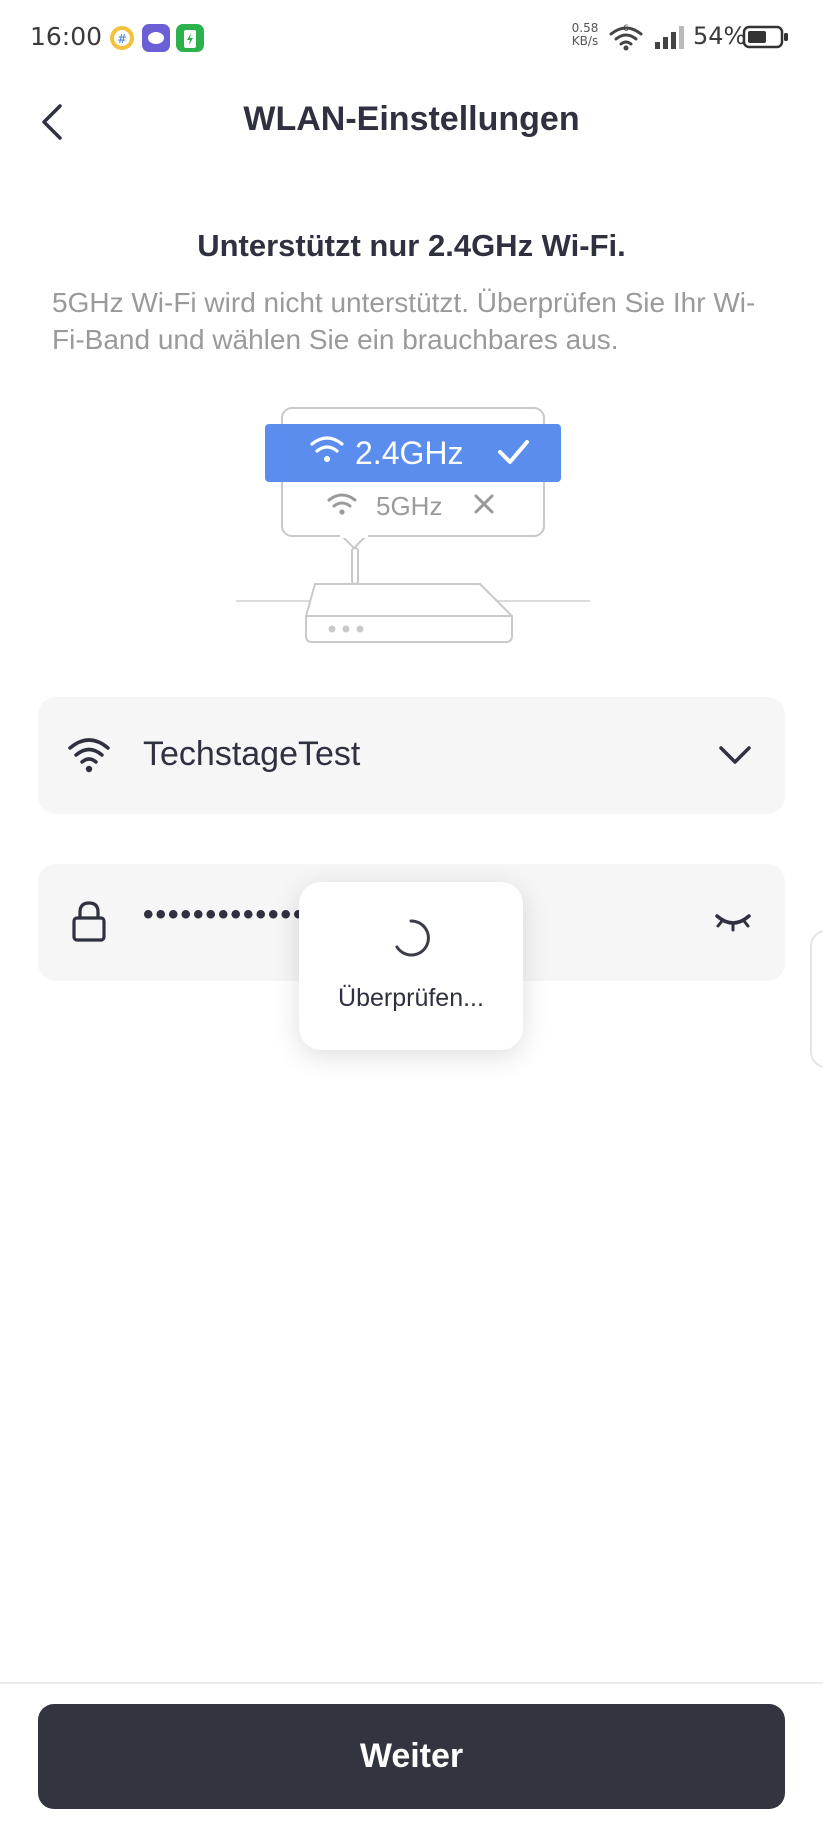  Describe the element at coordinates (190, 38) in the screenshot. I see `battery-saver-app-icon` at that location.